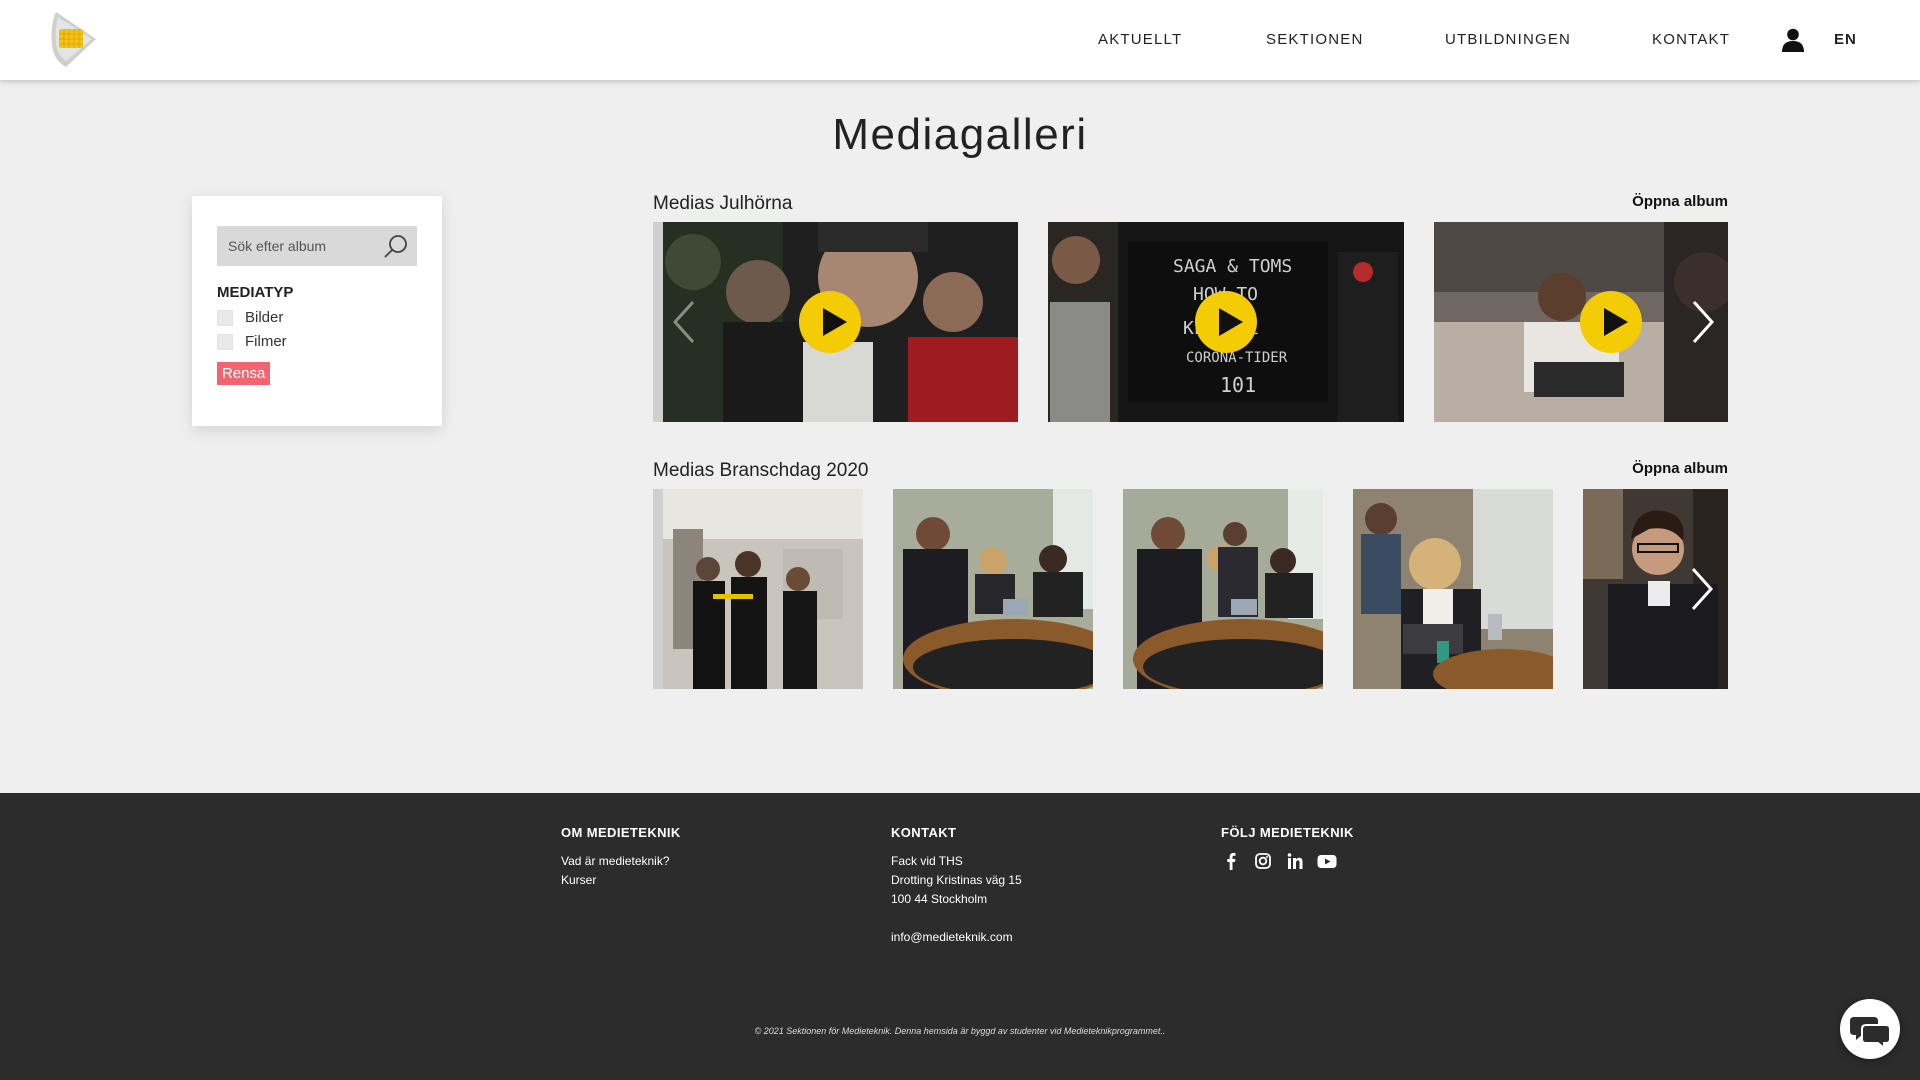 The image size is (1920, 1080). What do you see at coordinates (927, 861) in the screenshot?
I see `footer-address-line: Fack vid THS` at bounding box center [927, 861].